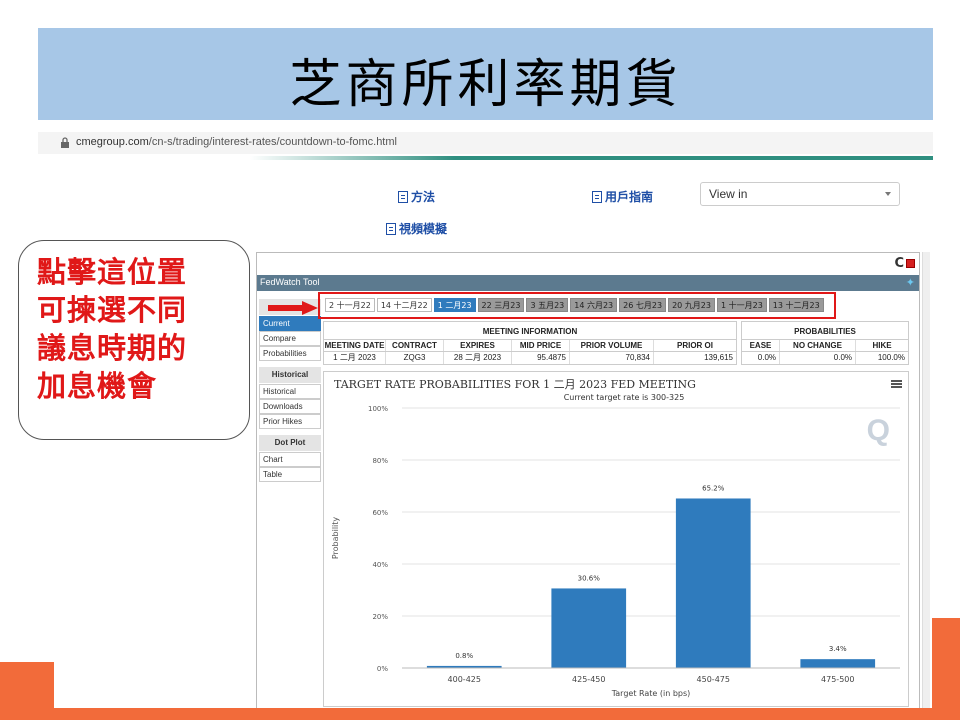 The width and height of the screenshot is (960, 720). What do you see at coordinates (899, 263) in the screenshot?
I see `refresh-icon: C` at bounding box center [899, 263].